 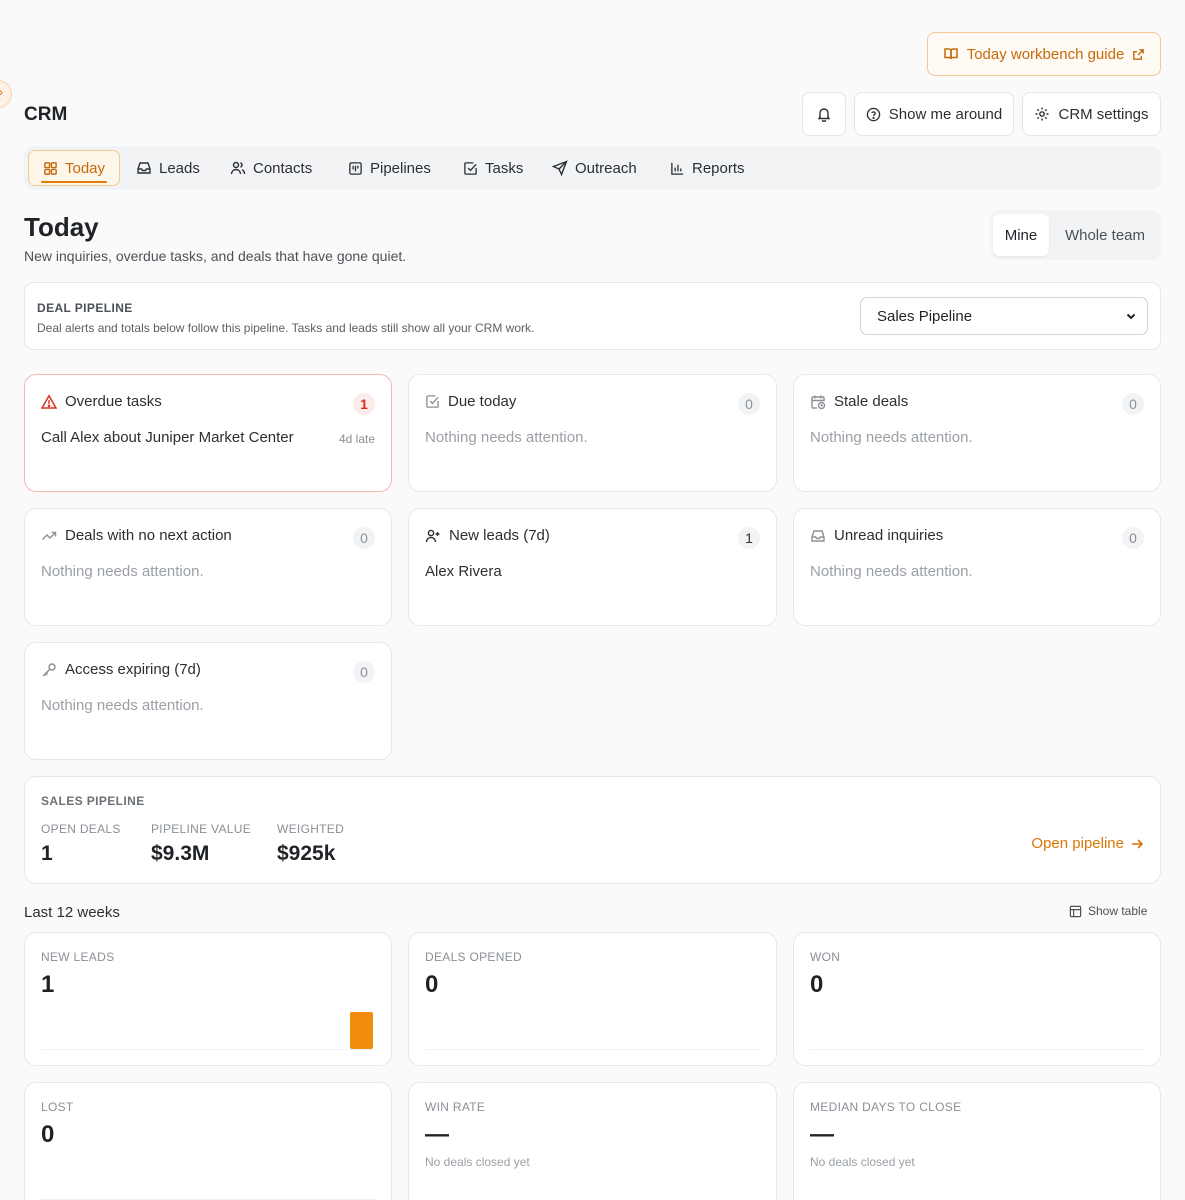 What do you see at coordinates (180, 853) in the screenshot?
I see `pipeline-value: $9.3M` at bounding box center [180, 853].